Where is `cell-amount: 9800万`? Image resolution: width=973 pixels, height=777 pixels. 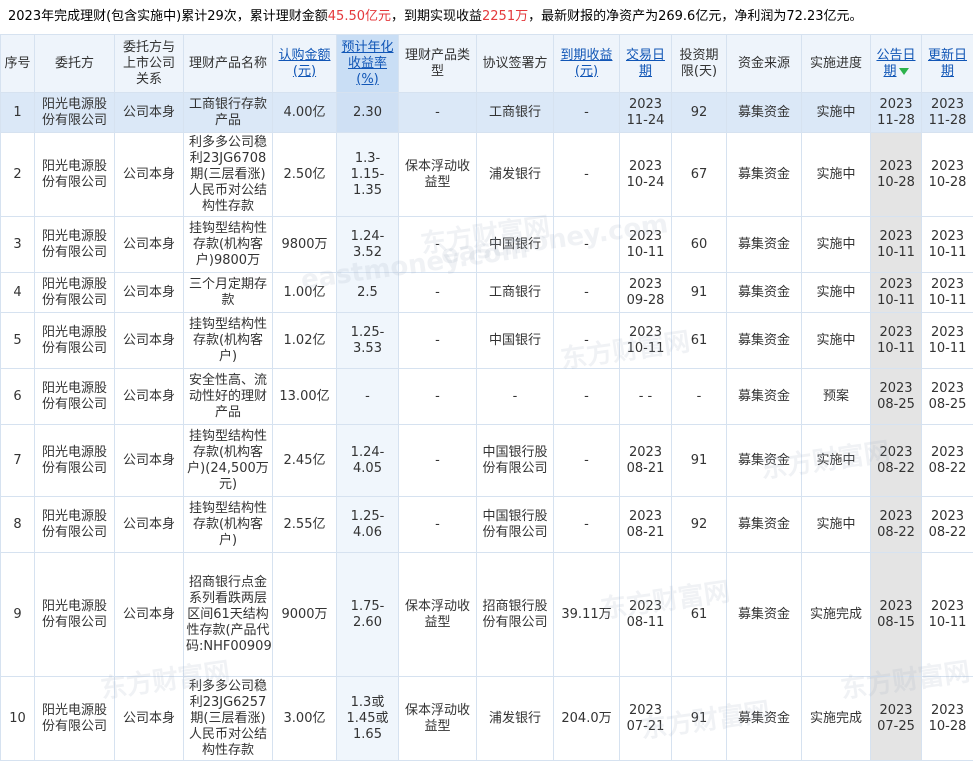
cell-amount: 9800万 is located at coordinates (304, 244).